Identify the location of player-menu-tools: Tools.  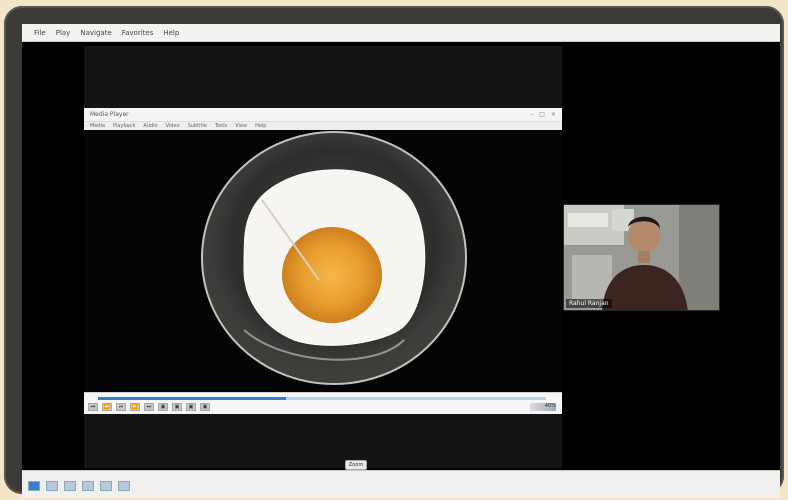
(221, 126).